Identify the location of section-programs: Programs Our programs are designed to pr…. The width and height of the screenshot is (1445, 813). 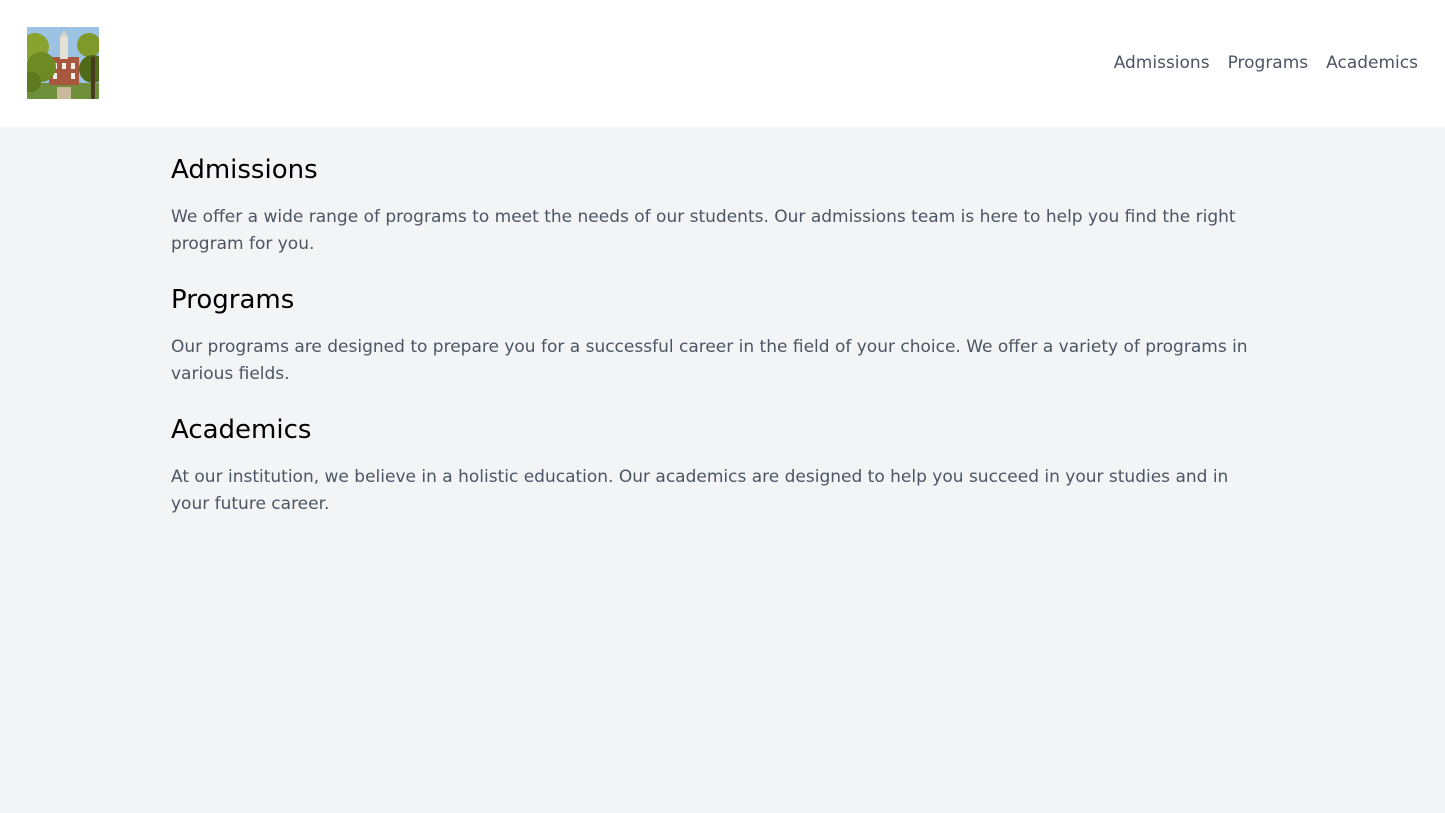
(721, 334).